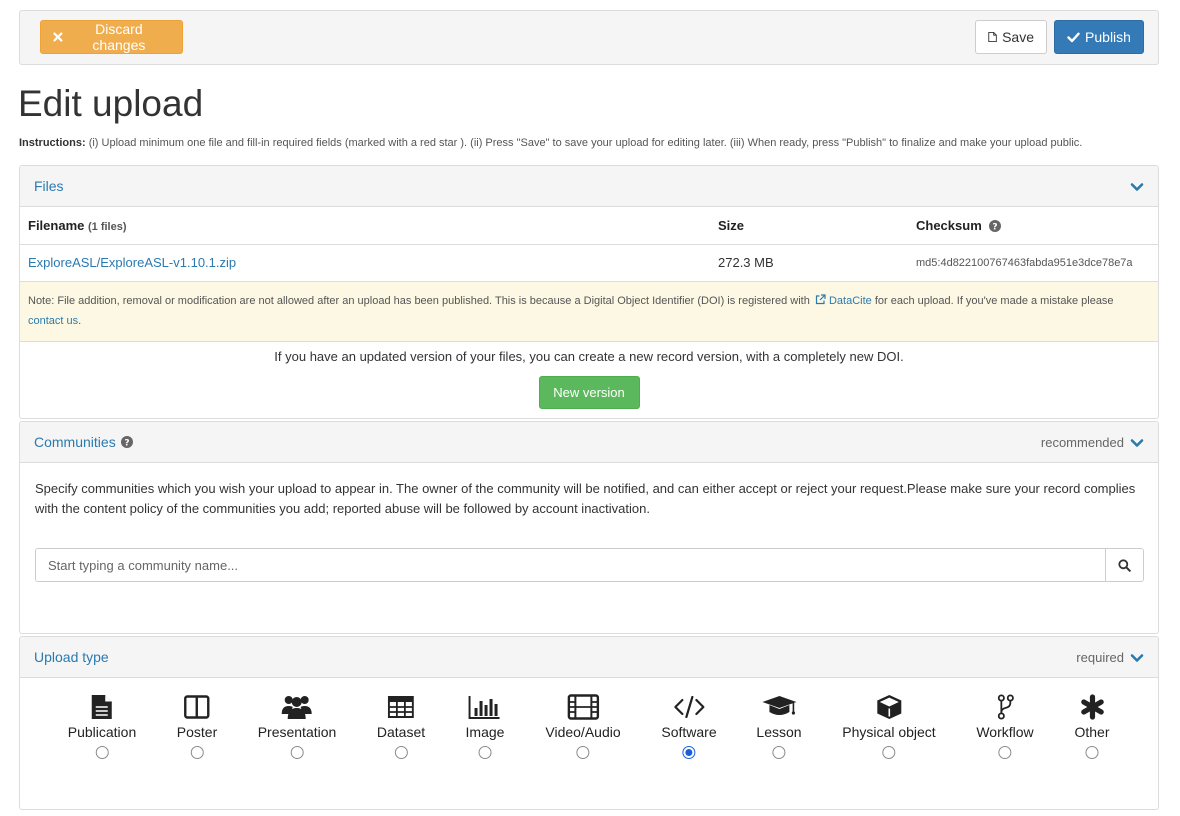 This screenshot has height=816, width=1180. Describe the element at coordinates (102, 732) in the screenshot. I see `upload-type-label: Publication` at that location.